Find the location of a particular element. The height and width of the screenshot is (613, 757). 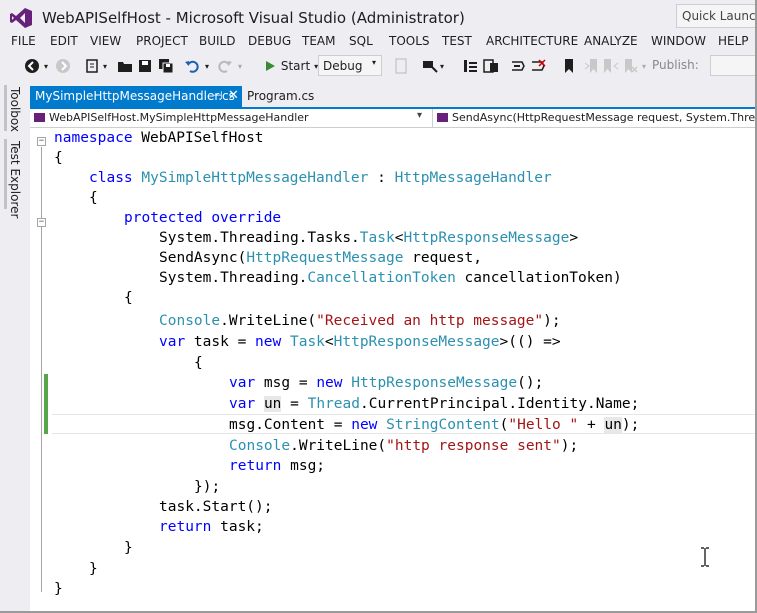

bookmark-list-icon is located at coordinates (470, 66).